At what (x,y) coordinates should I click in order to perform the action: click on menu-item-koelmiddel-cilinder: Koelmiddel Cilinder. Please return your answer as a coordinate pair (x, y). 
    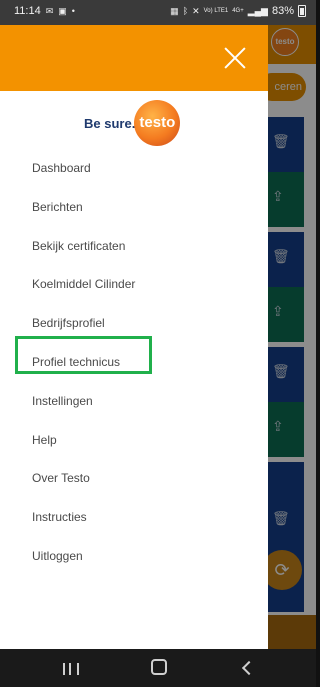
    Looking at the image, I should click on (134, 285).